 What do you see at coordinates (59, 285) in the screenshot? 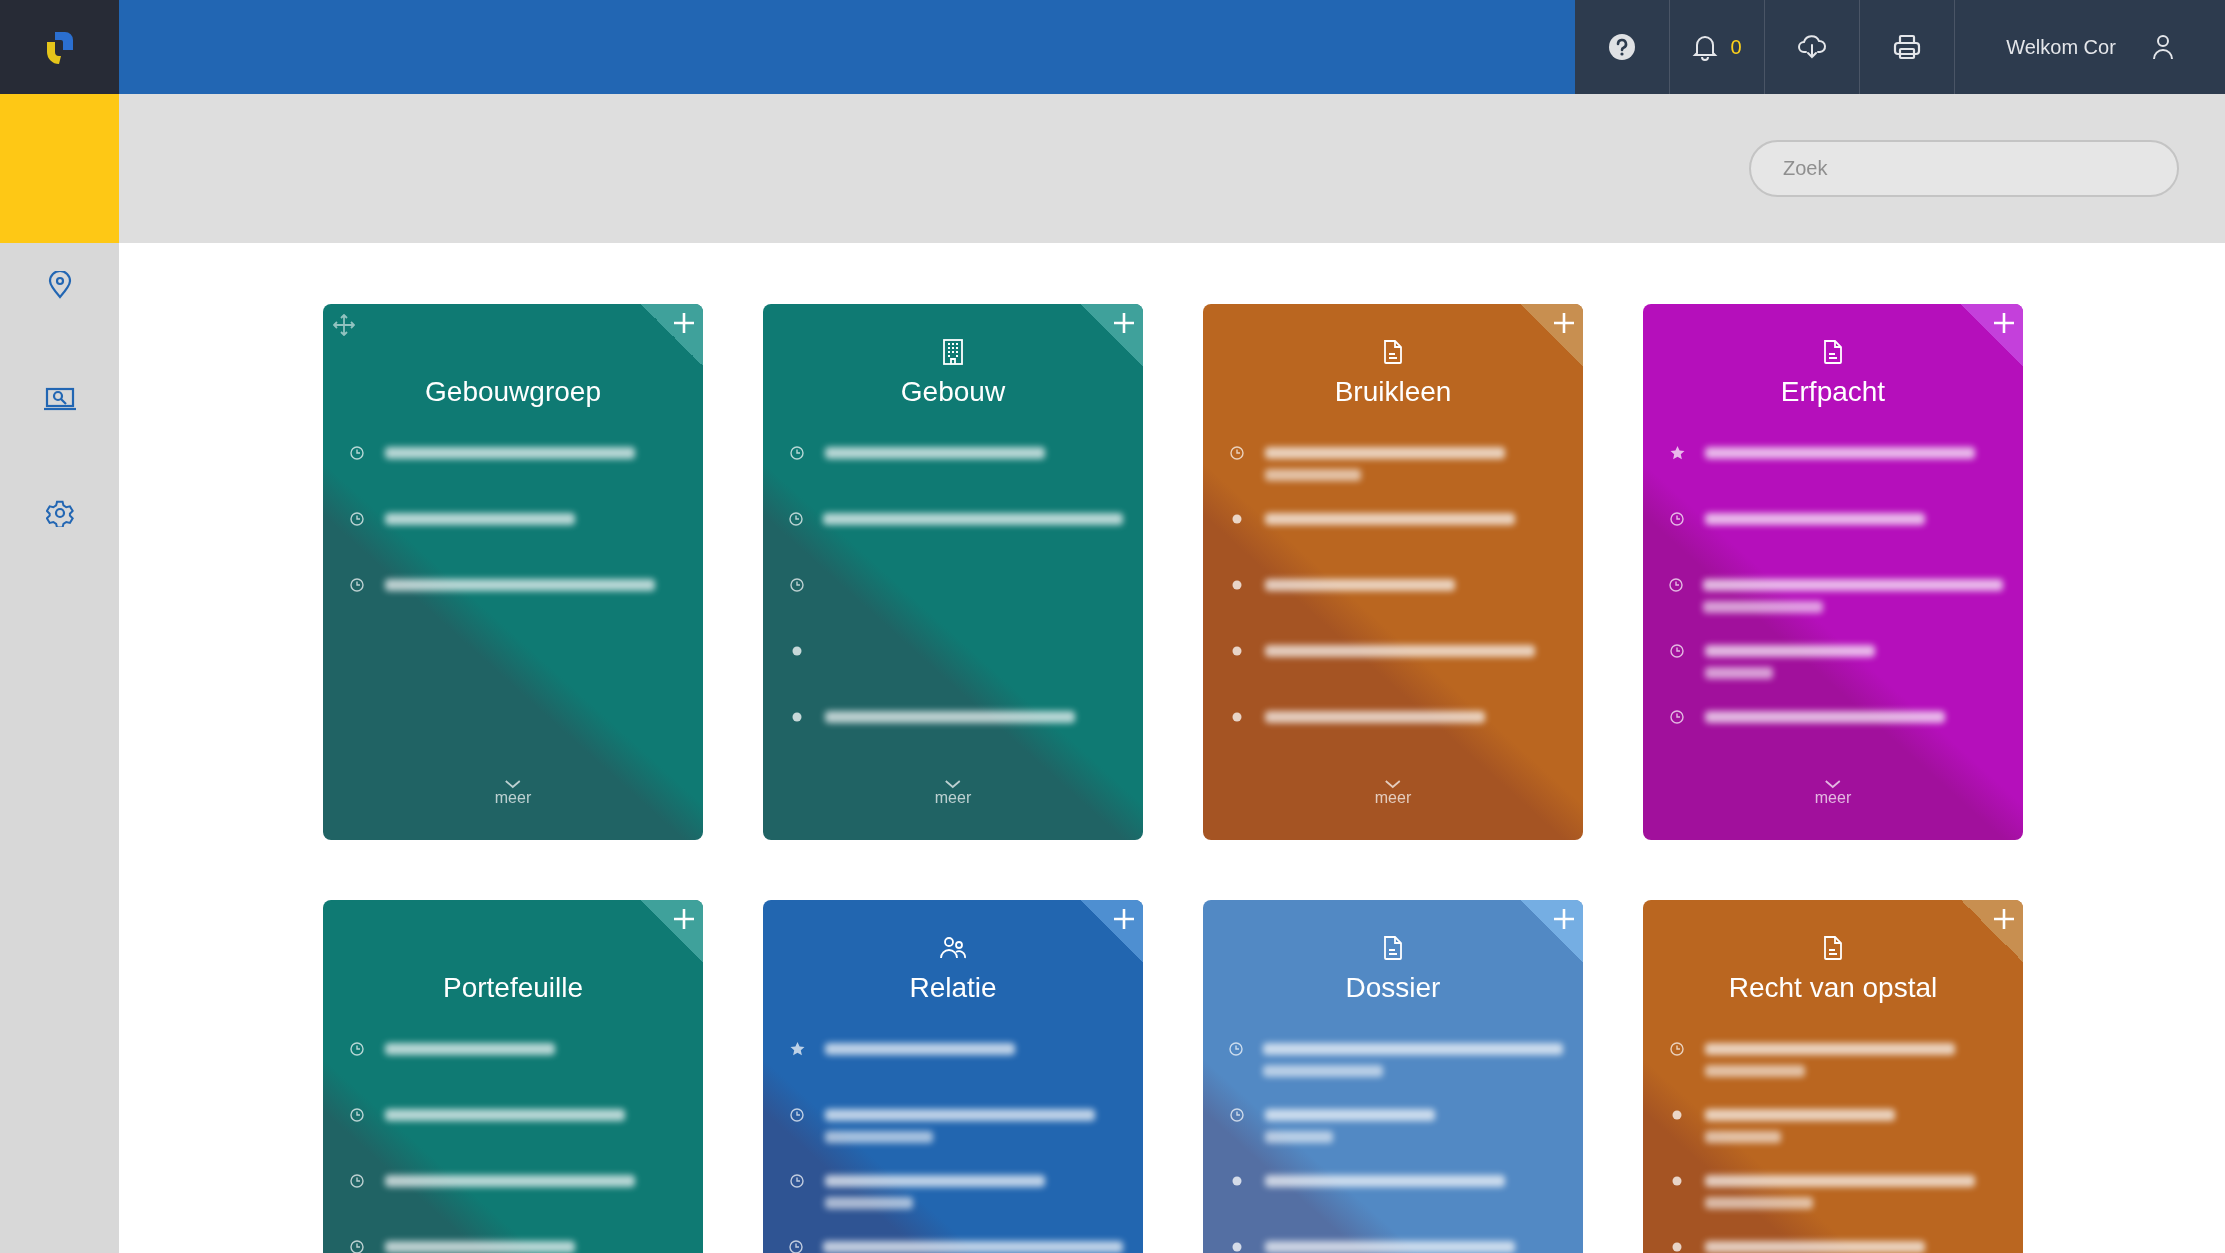
I see `pin-icon` at bounding box center [59, 285].